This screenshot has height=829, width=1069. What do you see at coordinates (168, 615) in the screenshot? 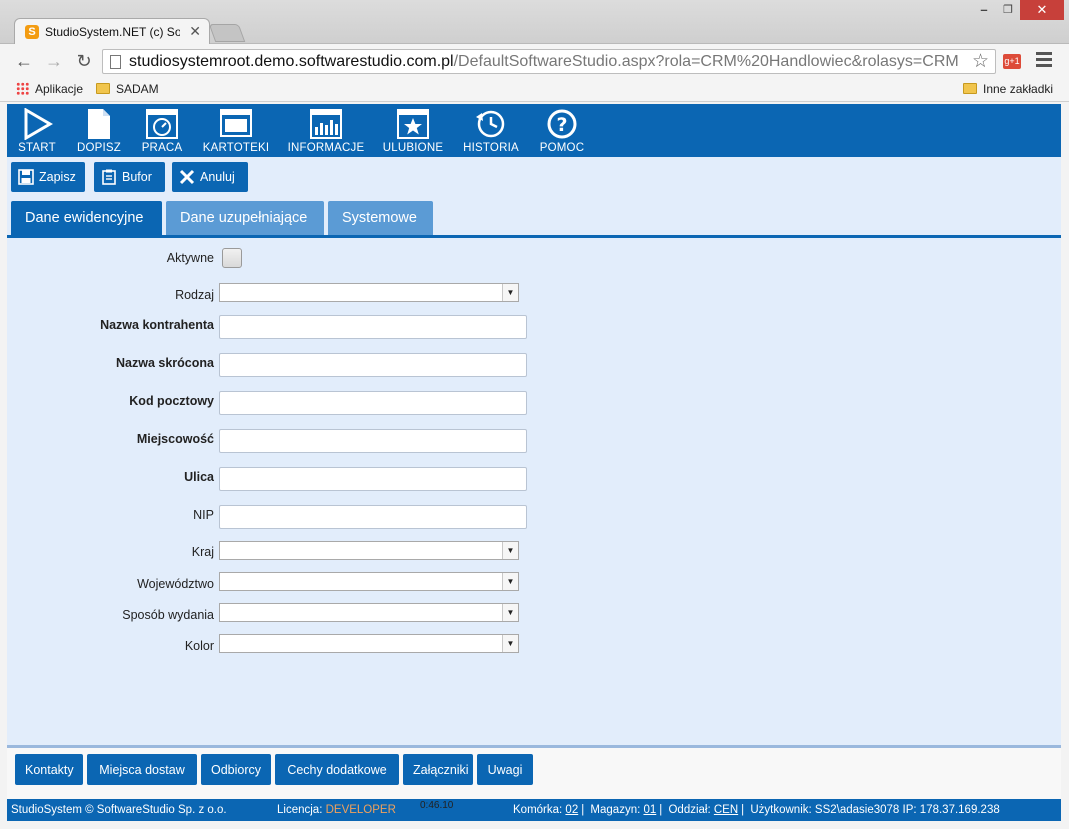
I see `sposob-wydania-label: Sposób wydania` at bounding box center [168, 615].